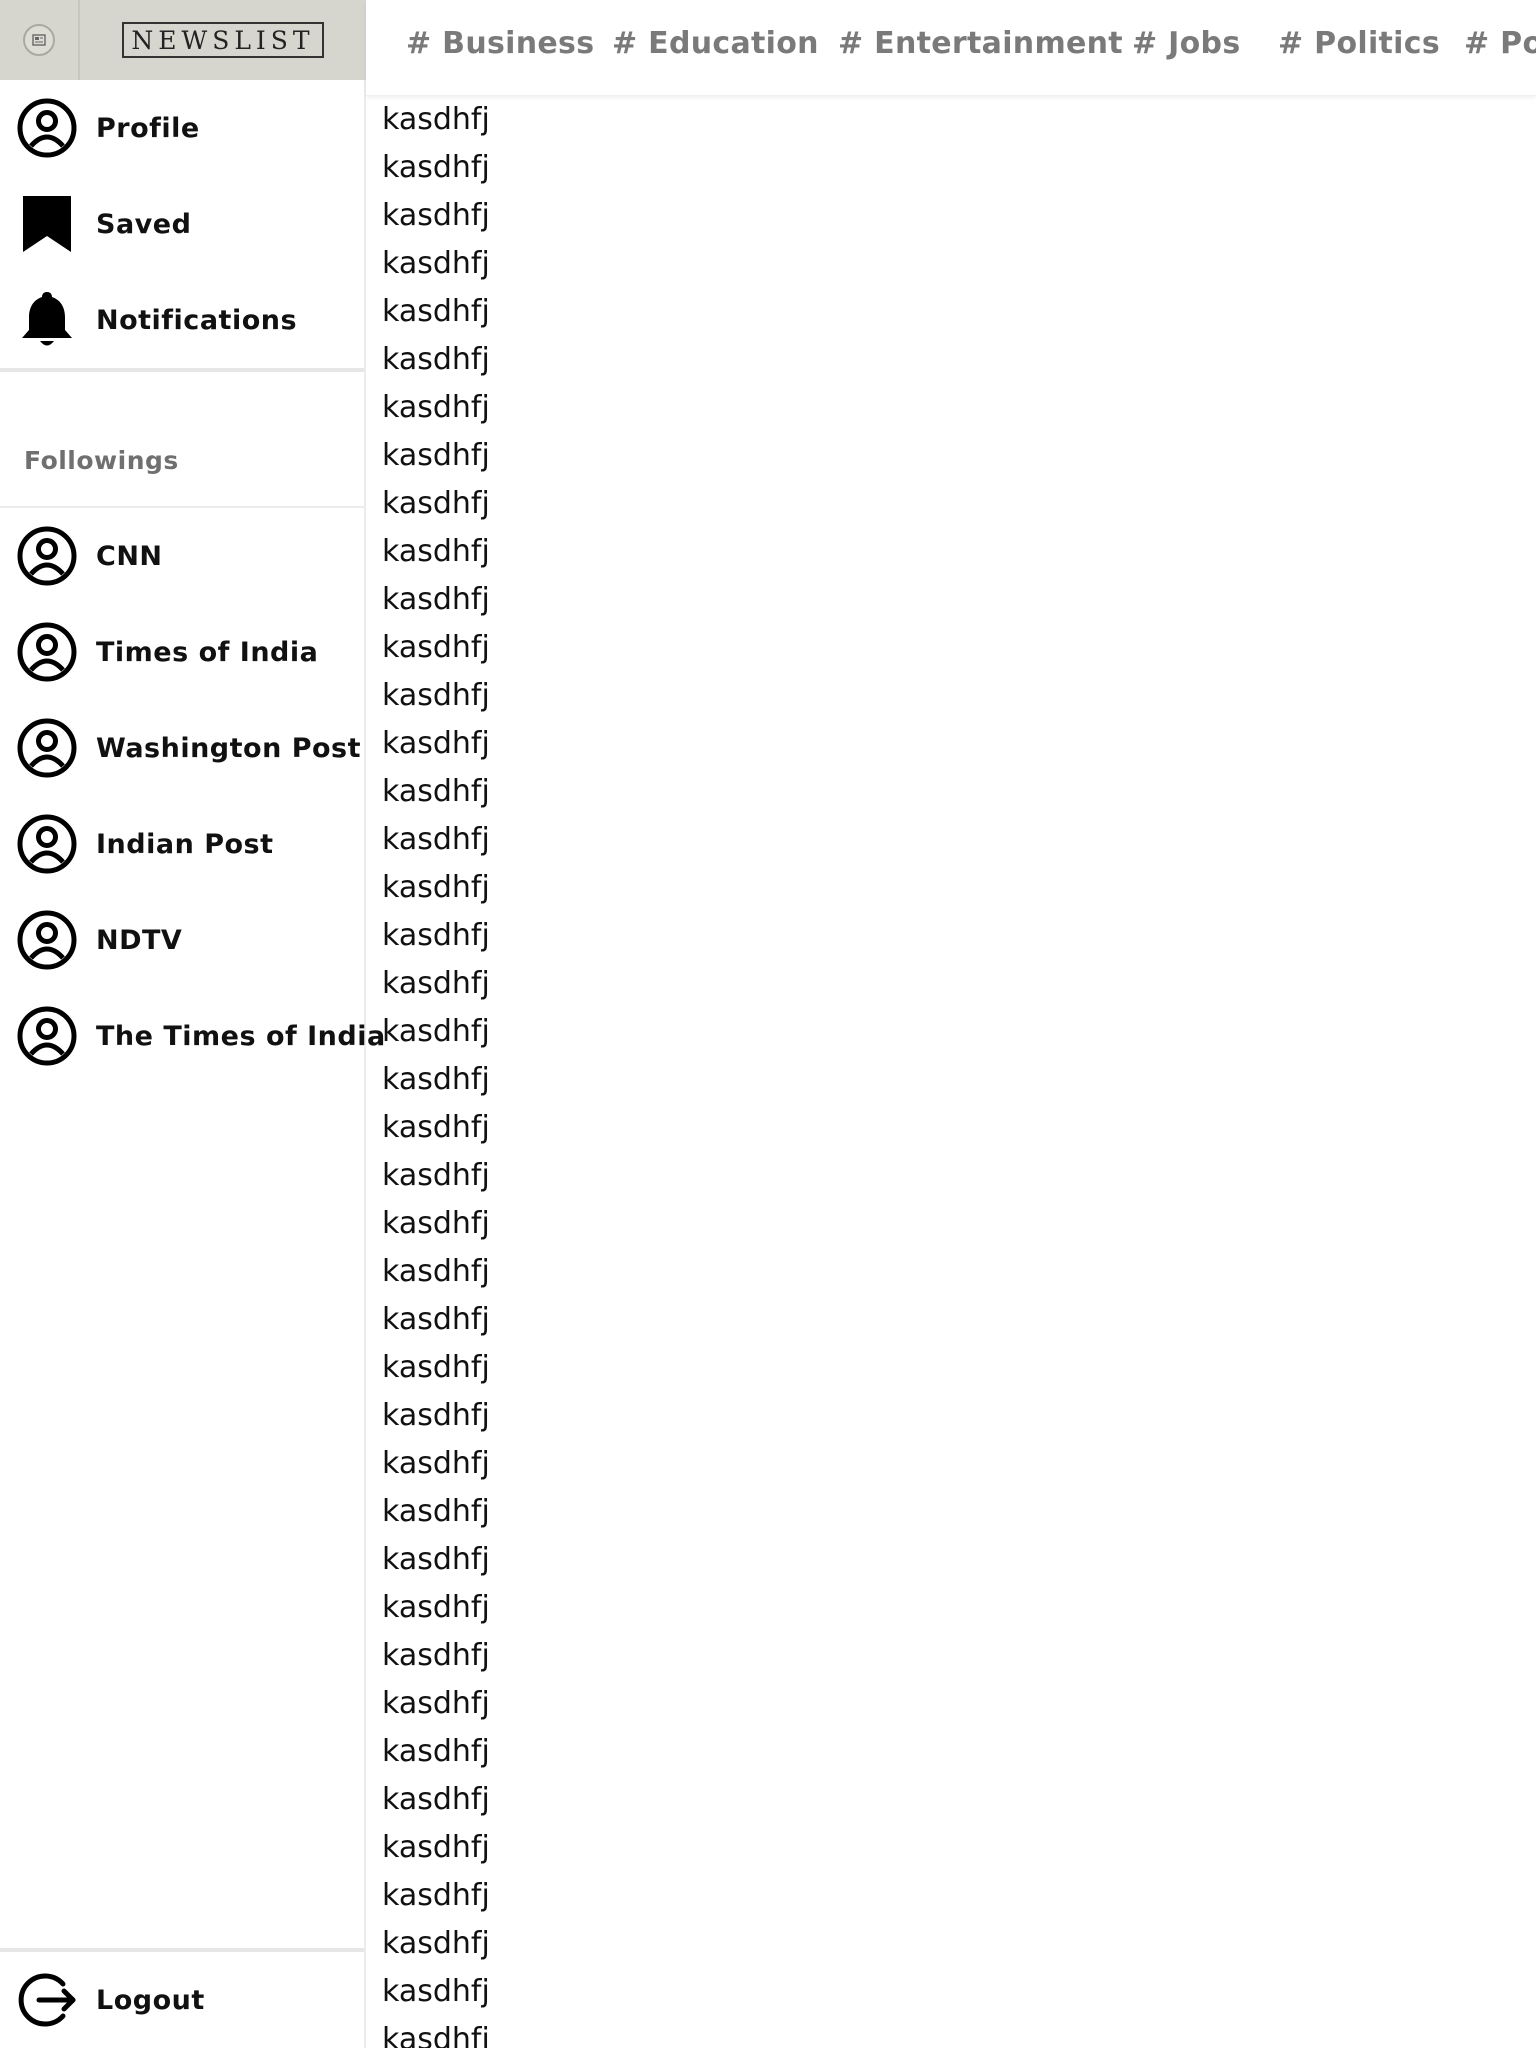 The height and width of the screenshot is (2048, 1536). What do you see at coordinates (1500, 43) in the screenshot?
I see `tab-pop: # Po` at bounding box center [1500, 43].